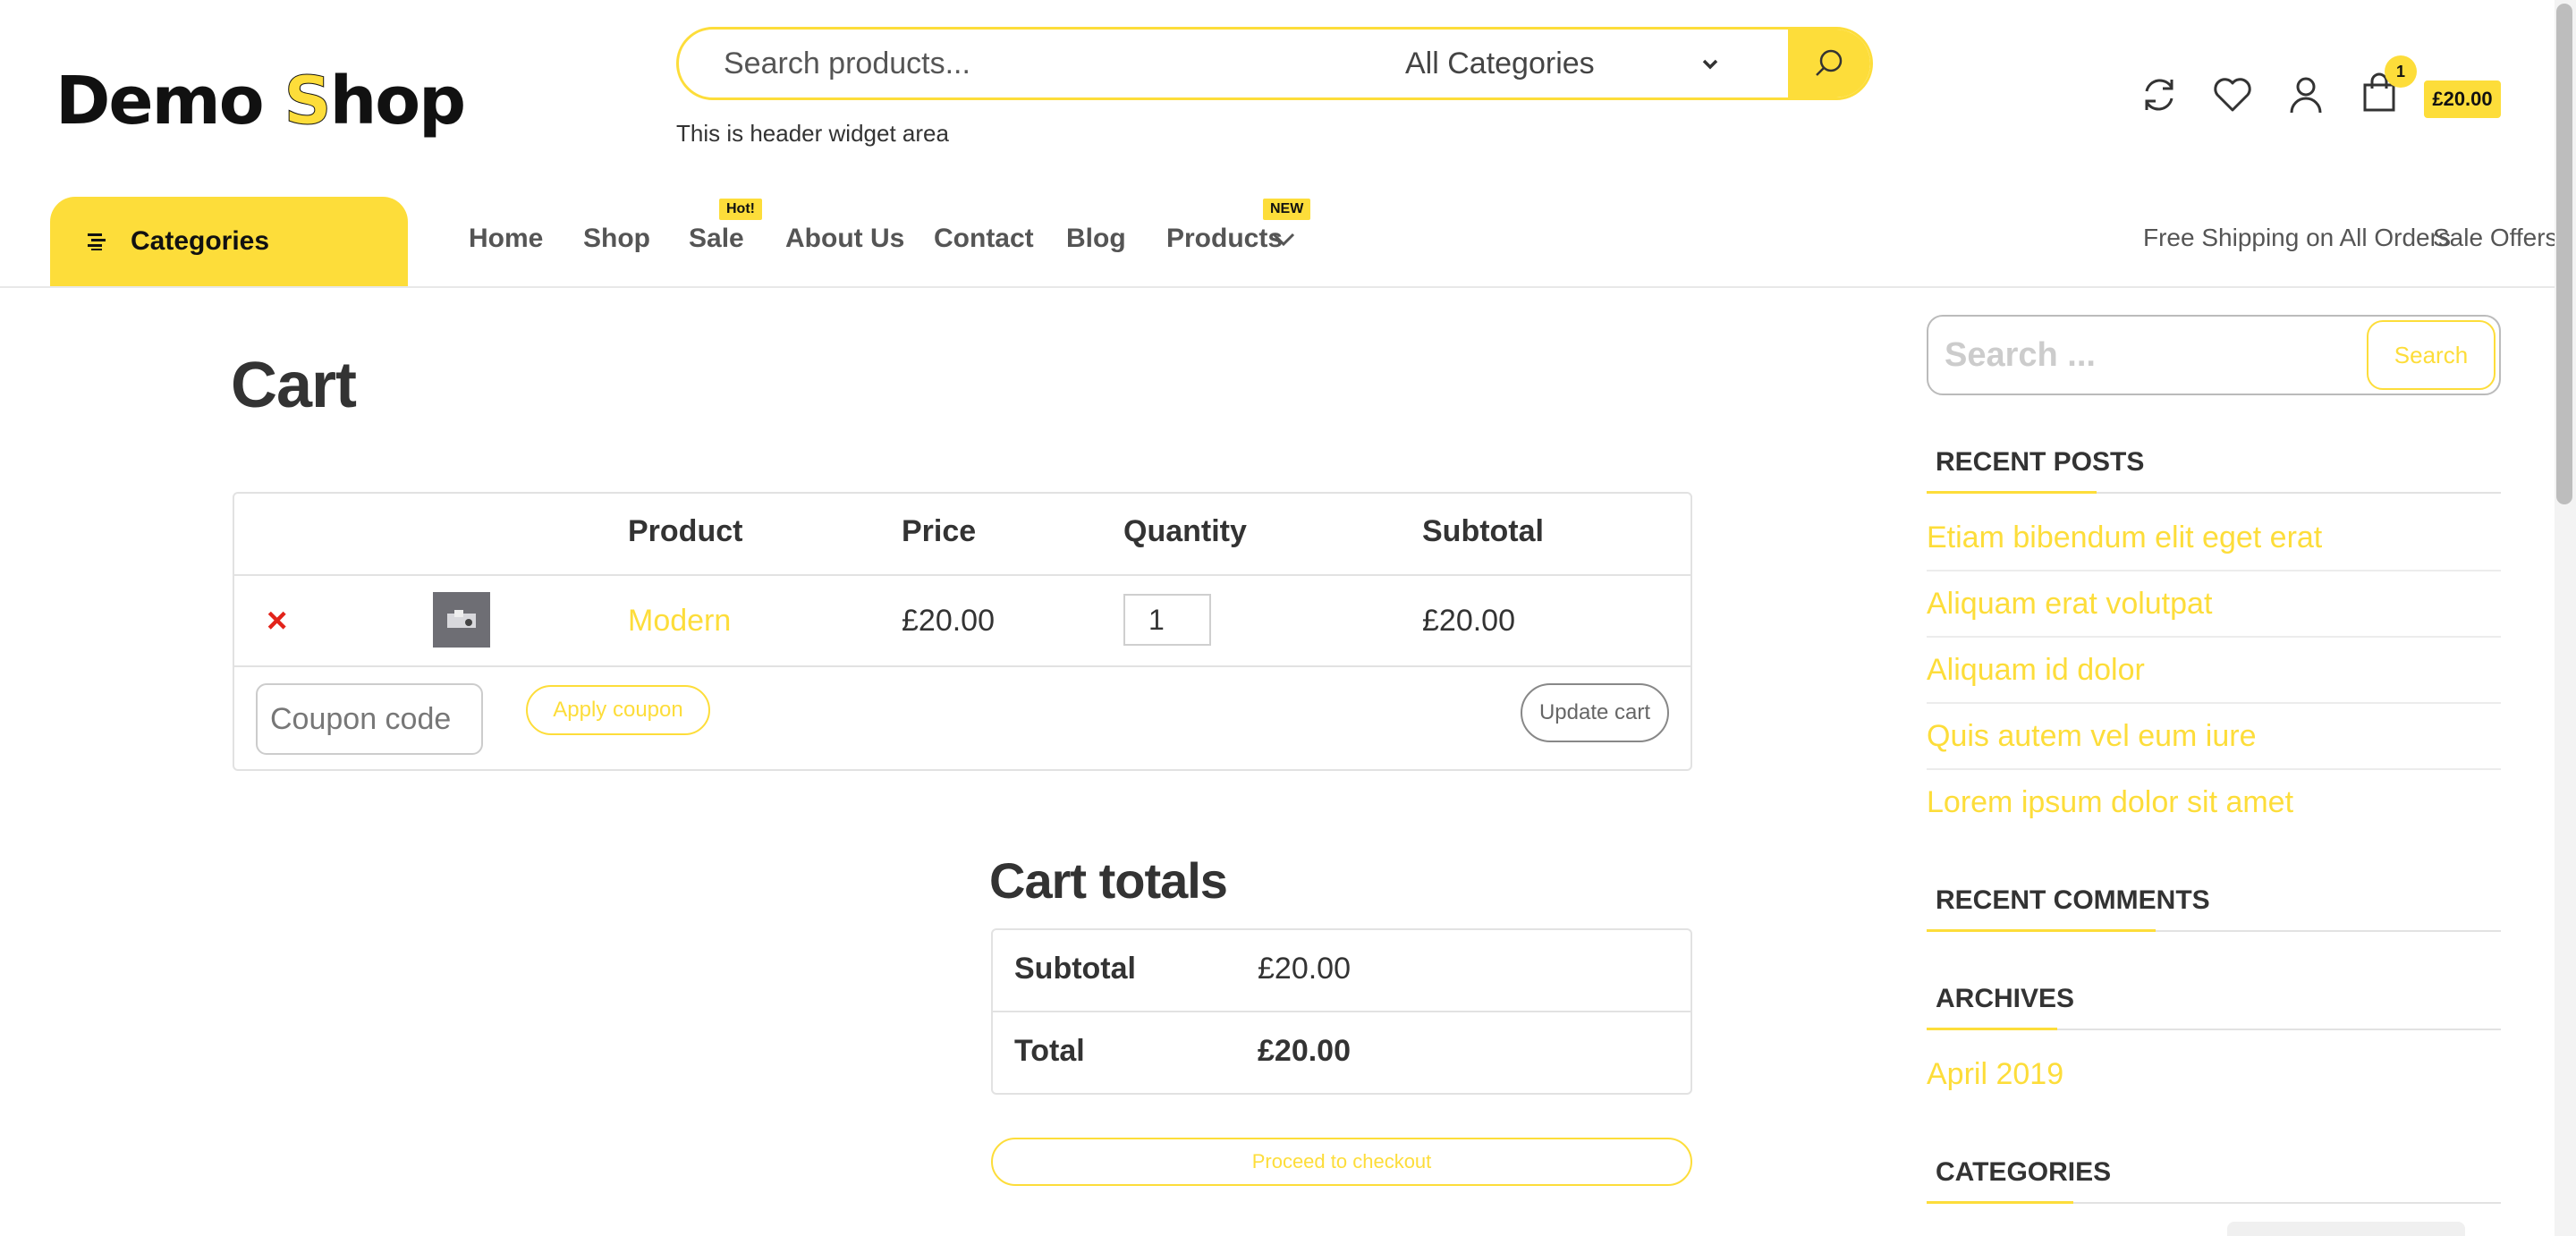 The image size is (2576, 1236). What do you see at coordinates (1595, 713) in the screenshot?
I see `update-cart-button: Update cart` at bounding box center [1595, 713].